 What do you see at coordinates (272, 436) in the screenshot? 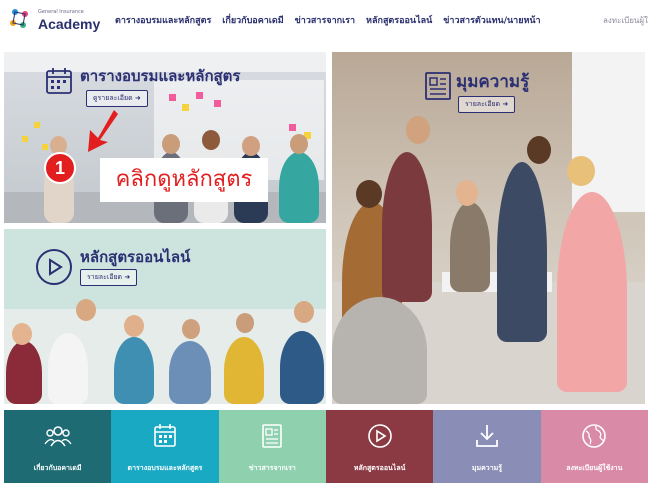
I see `news-icon` at bounding box center [272, 436].